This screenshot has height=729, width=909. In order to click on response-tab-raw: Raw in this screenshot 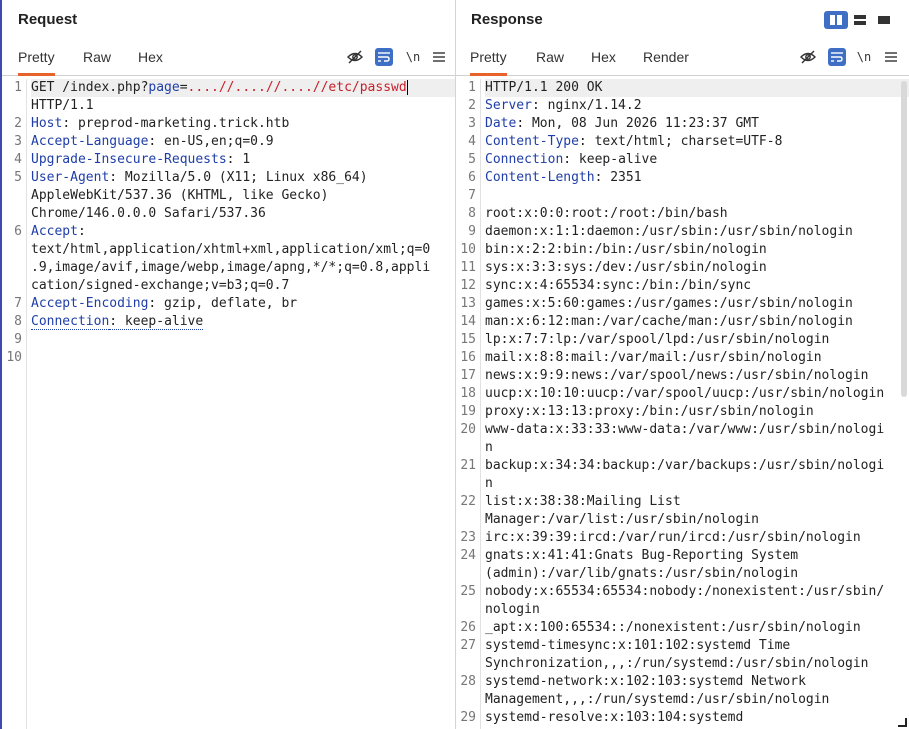, I will do `click(550, 56)`.